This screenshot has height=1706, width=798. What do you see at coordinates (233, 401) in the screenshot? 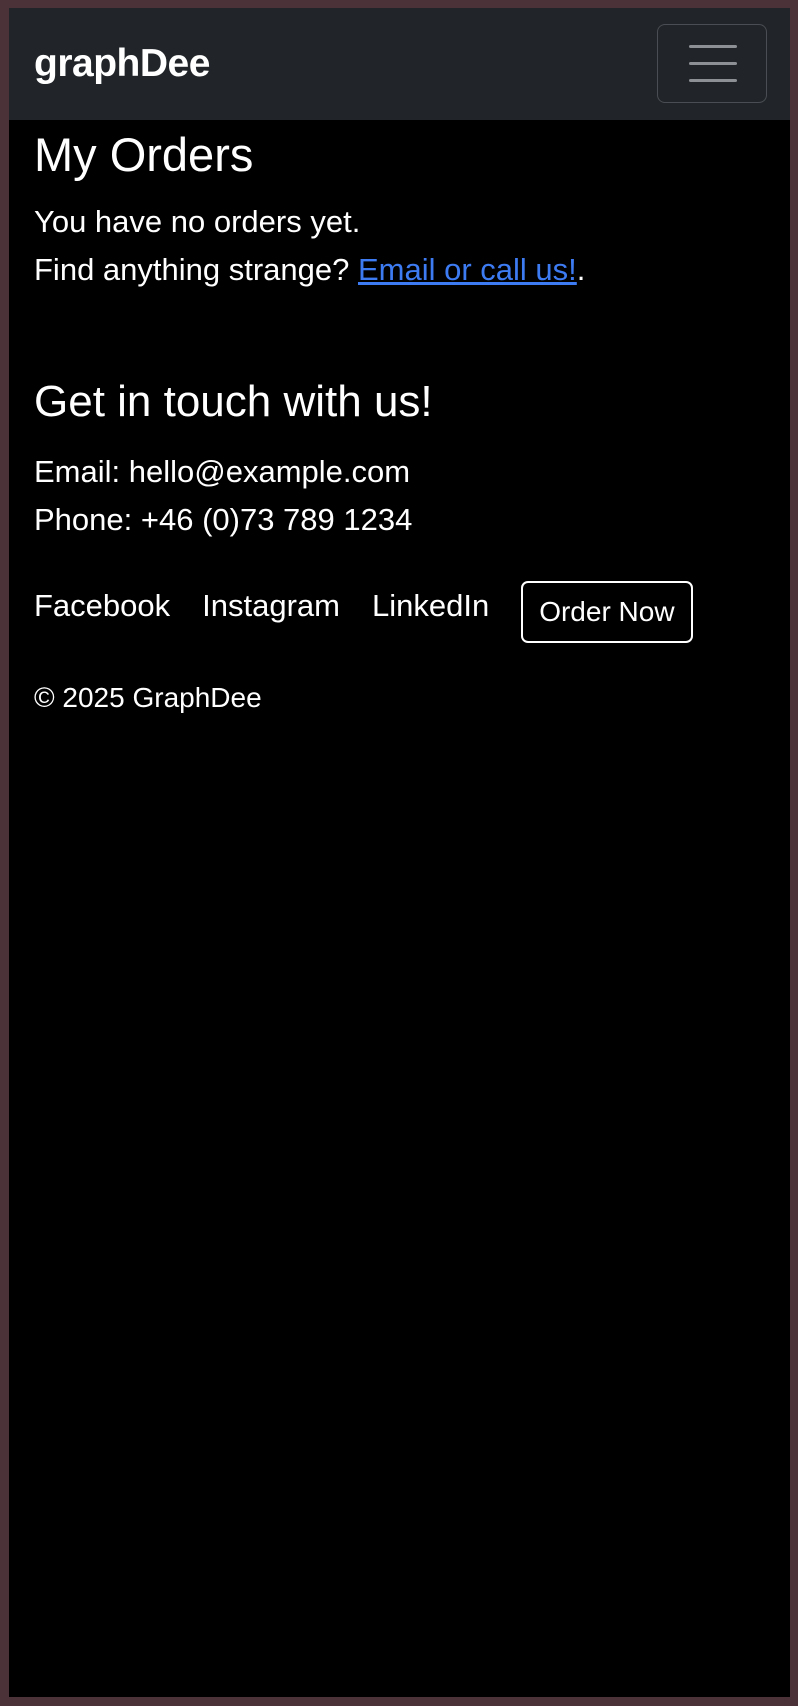
I see `footer-title: Get in touch with us!` at bounding box center [233, 401].